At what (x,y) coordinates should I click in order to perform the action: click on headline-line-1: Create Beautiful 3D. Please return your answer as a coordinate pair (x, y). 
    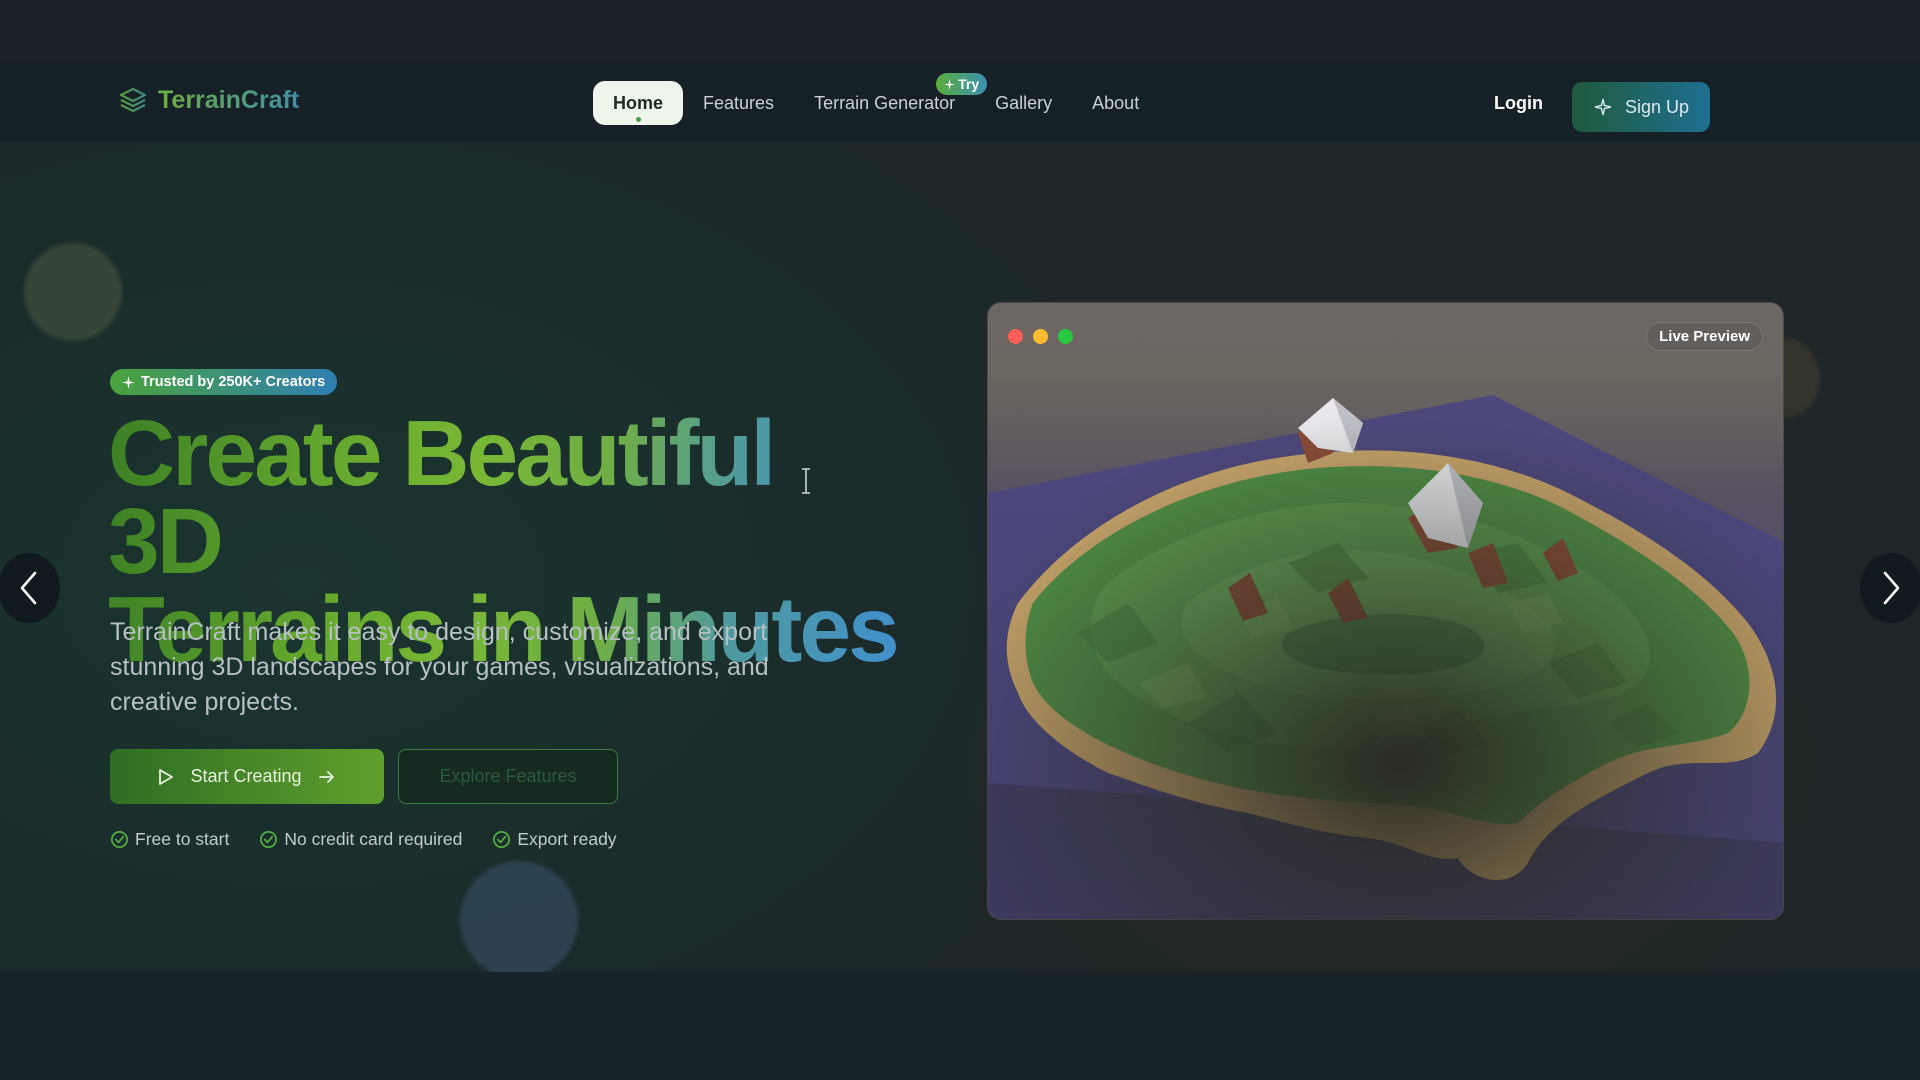
    Looking at the image, I should click on (441, 497).